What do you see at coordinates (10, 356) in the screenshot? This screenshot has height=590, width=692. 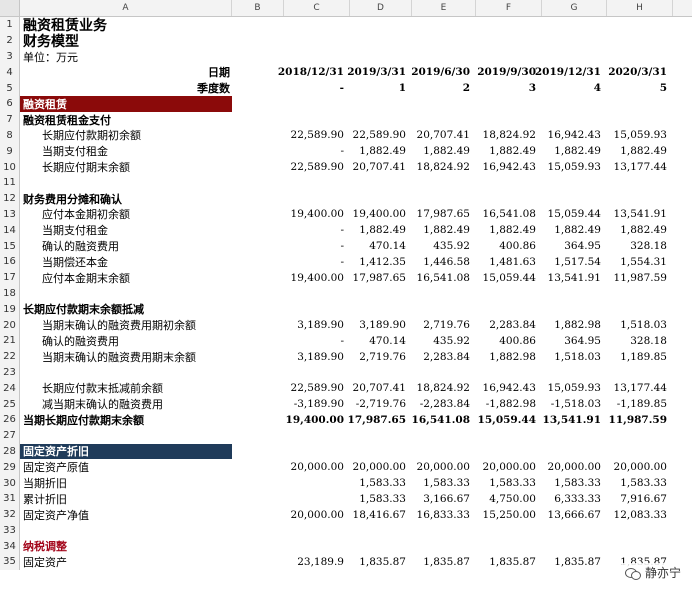 I see `row-header: 22` at bounding box center [10, 356].